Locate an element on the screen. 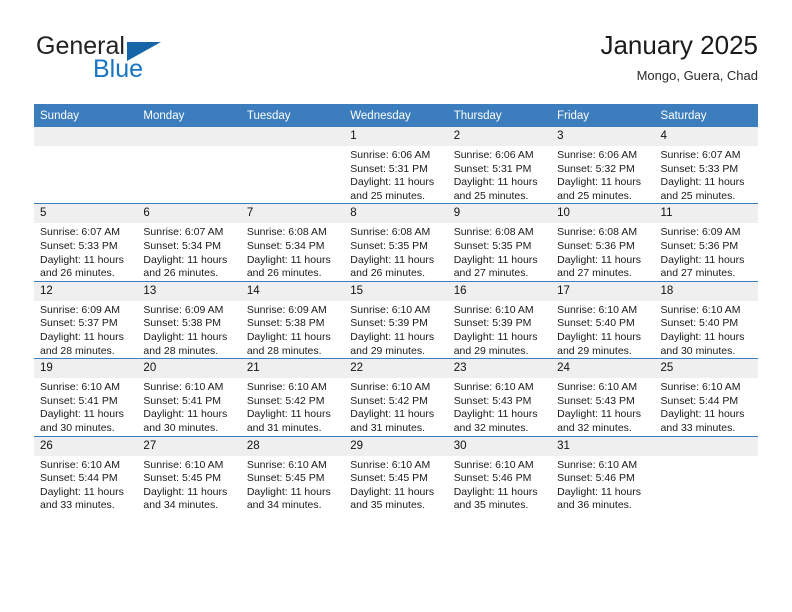  daylight-text: Daylight: 11 hours and 32 minutes. is located at coordinates (495, 421).